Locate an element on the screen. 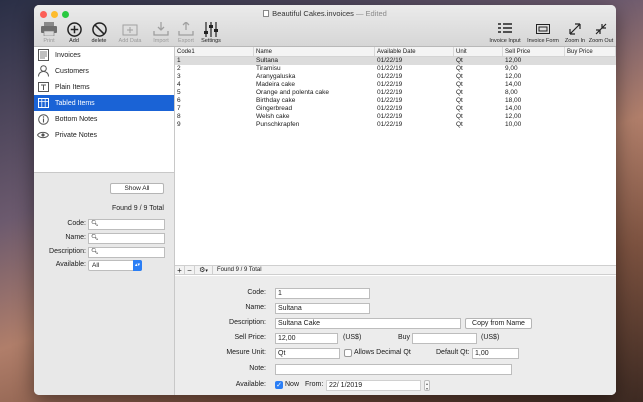  default-qt-field: 1,00 is located at coordinates (495, 353).